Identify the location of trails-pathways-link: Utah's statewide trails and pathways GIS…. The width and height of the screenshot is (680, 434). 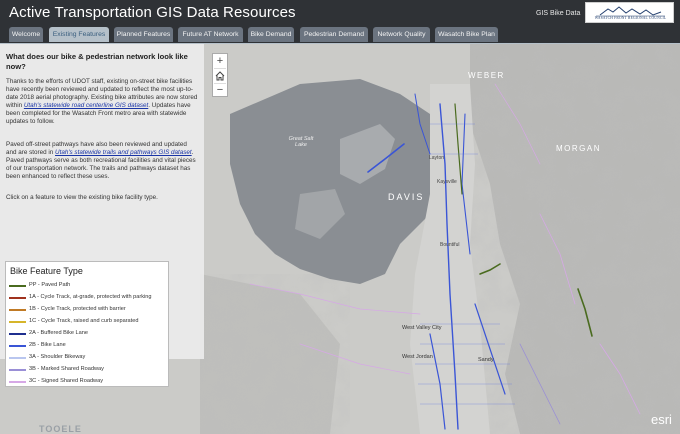
(123, 152).